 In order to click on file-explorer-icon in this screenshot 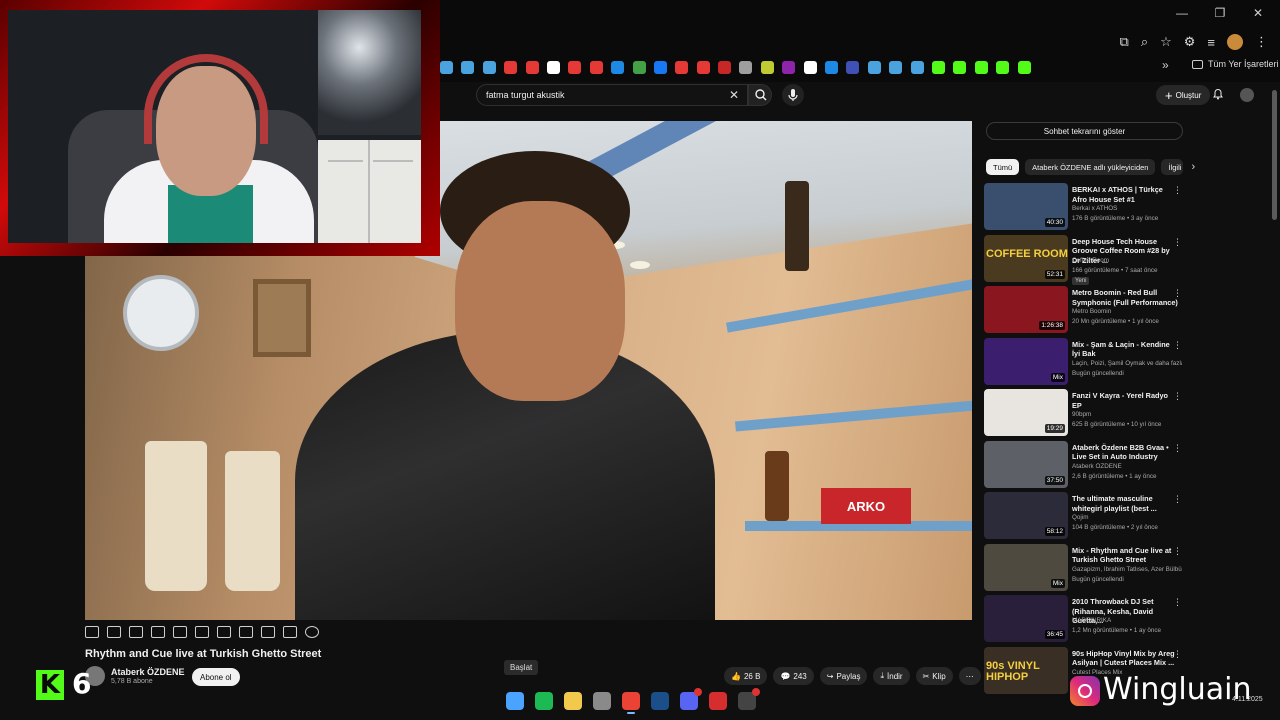, I will do `click(573, 701)`.